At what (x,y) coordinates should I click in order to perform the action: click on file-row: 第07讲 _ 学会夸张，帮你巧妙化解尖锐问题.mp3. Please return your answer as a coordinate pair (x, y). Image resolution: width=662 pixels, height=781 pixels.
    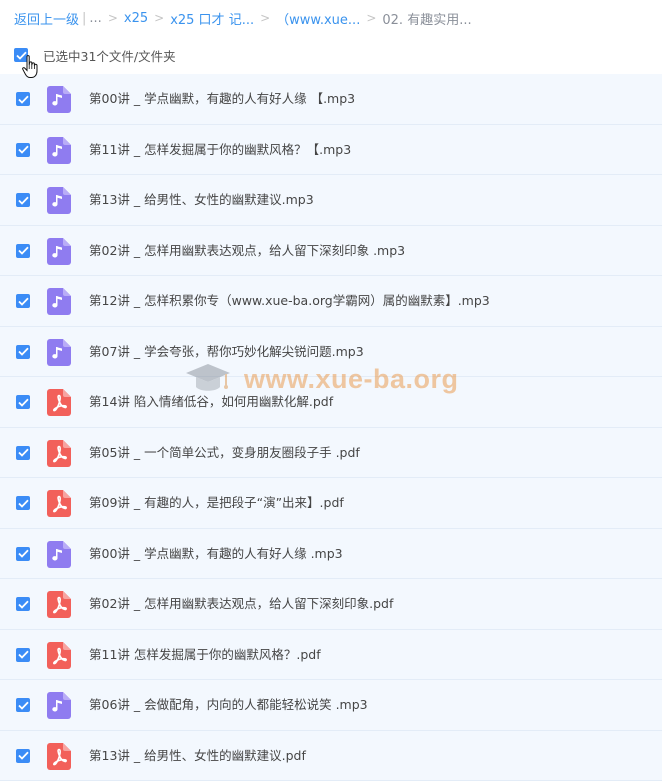
    Looking at the image, I should click on (331, 352).